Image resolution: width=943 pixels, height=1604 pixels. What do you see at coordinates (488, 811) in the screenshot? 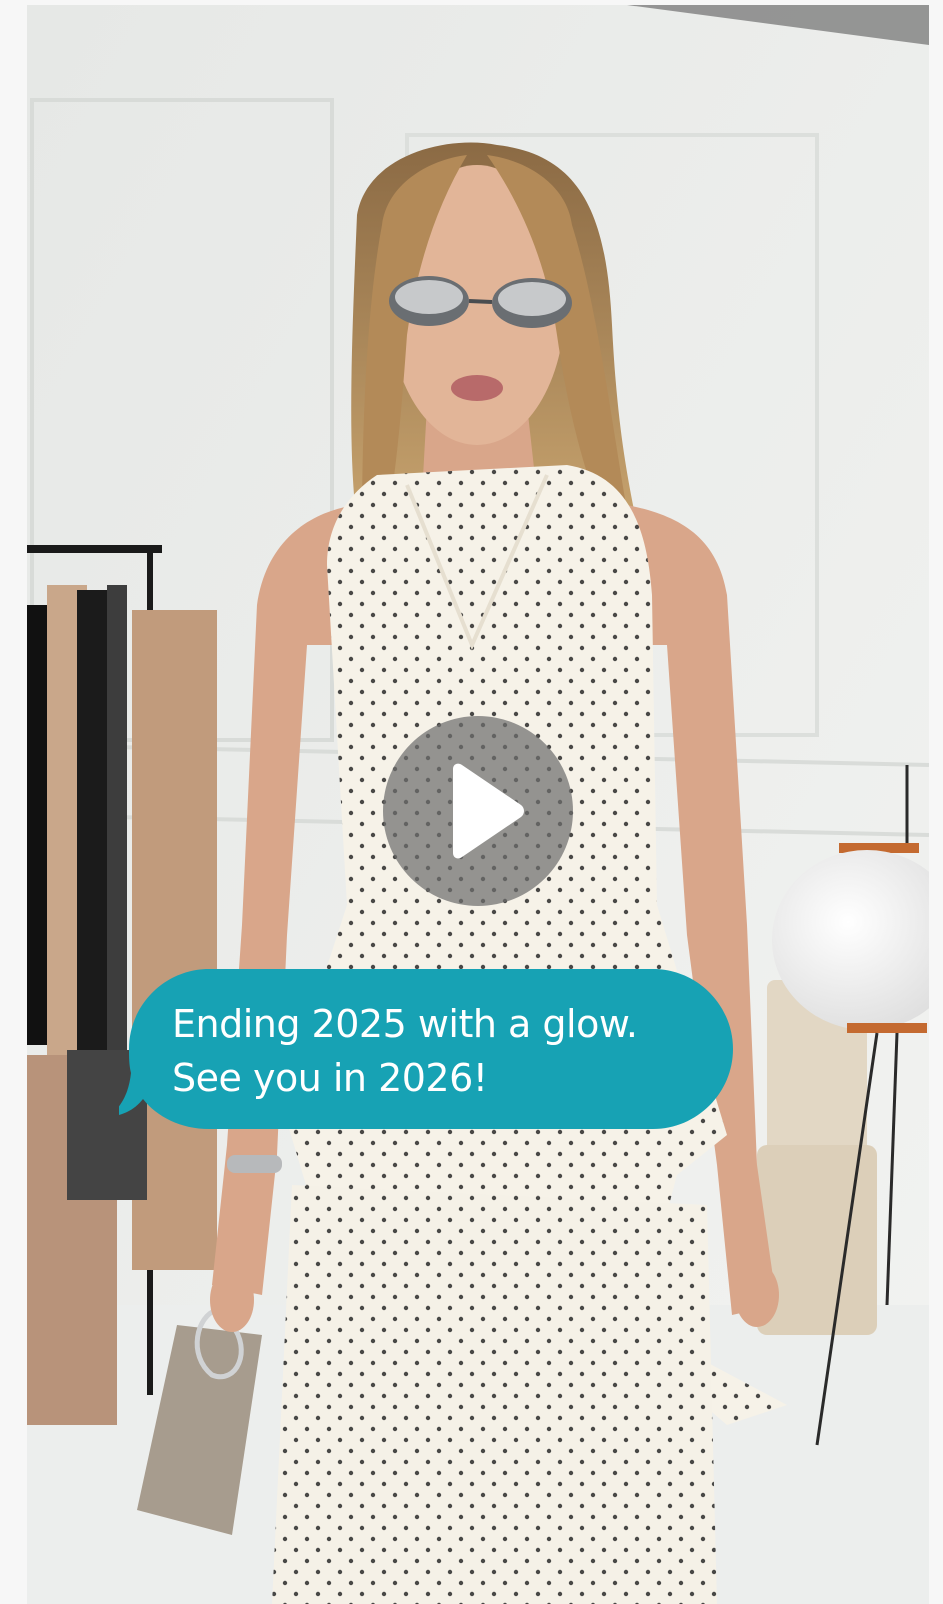
I see `play-icon` at bounding box center [488, 811].